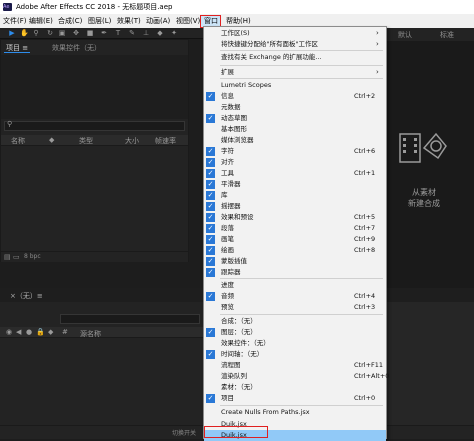  Describe the element at coordinates (295, 173) in the screenshot. I see `menu-item: ✓ 工具 Ctrl+1` at that location.